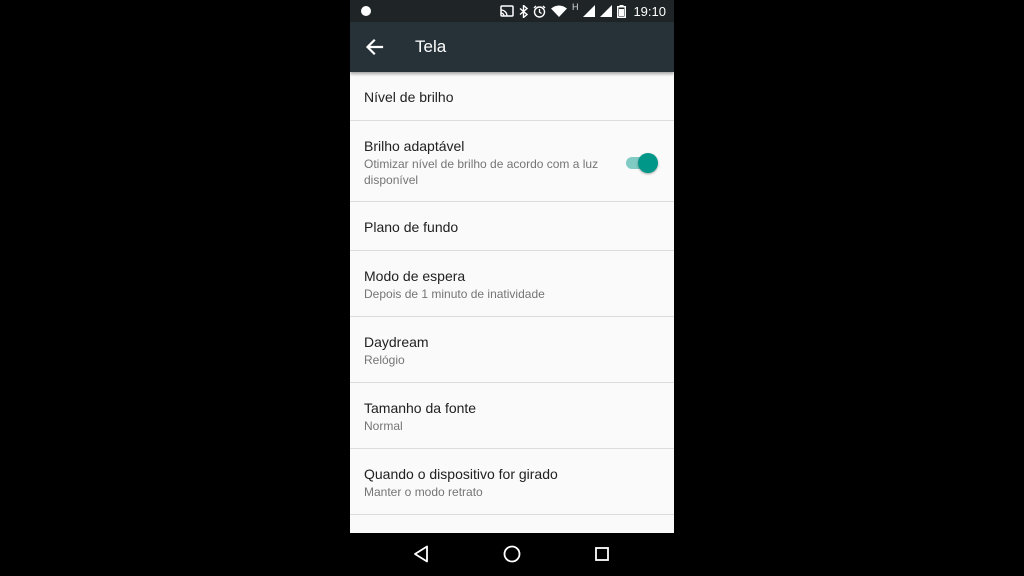 The height and width of the screenshot is (576, 1024). Describe the element at coordinates (366, 11) in the screenshot. I see `notification-dot-icon` at that location.